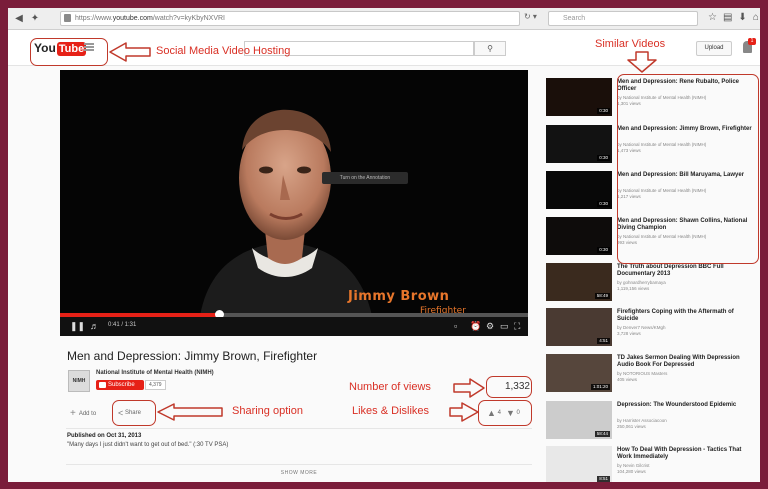 This screenshot has height=489, width=768. Describe the element at coordinates (579, 327) in the screenshot. I see `related-video-thumbnail: 4:51` at that location.